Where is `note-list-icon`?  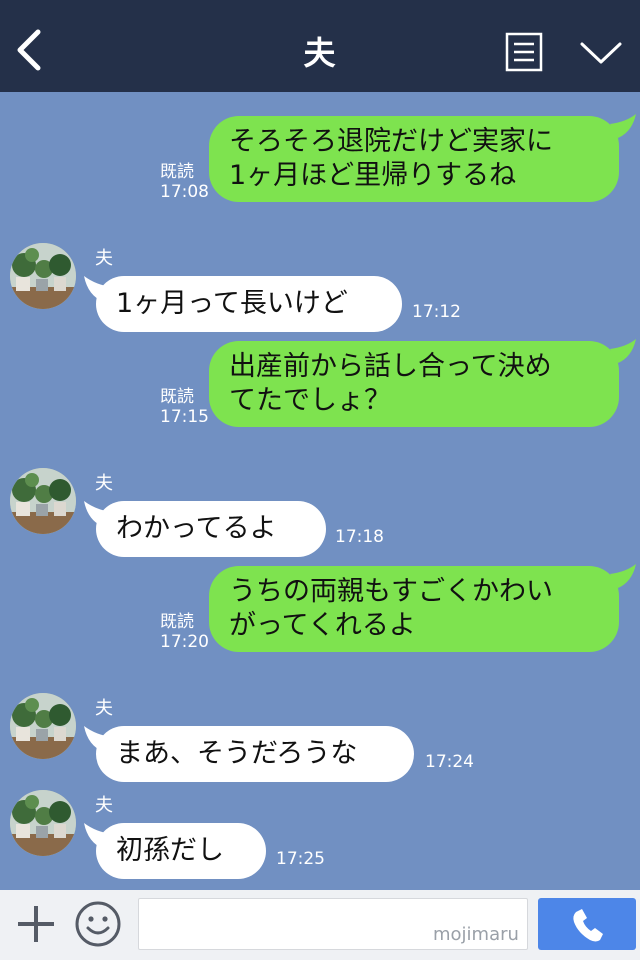 note-list-icon is located at coordinates (524, 52).